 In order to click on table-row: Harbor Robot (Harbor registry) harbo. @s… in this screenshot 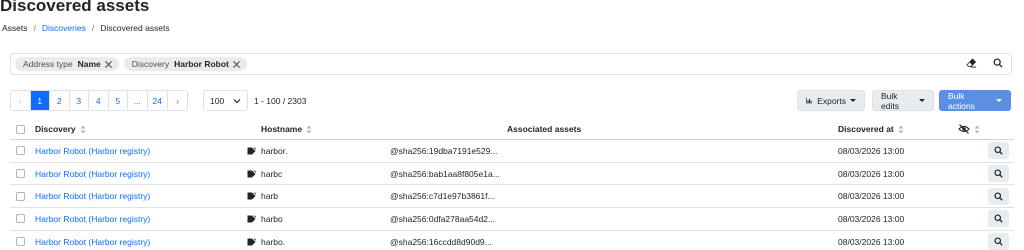, I will do `click(512, 240)`.